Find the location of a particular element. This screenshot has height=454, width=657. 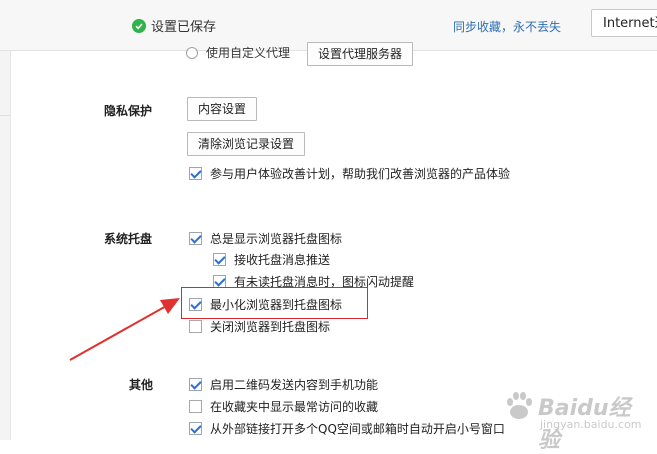

other-option-row: 在收藏夹中显示最常访问的收藏 is located at coordinates (283, 406).